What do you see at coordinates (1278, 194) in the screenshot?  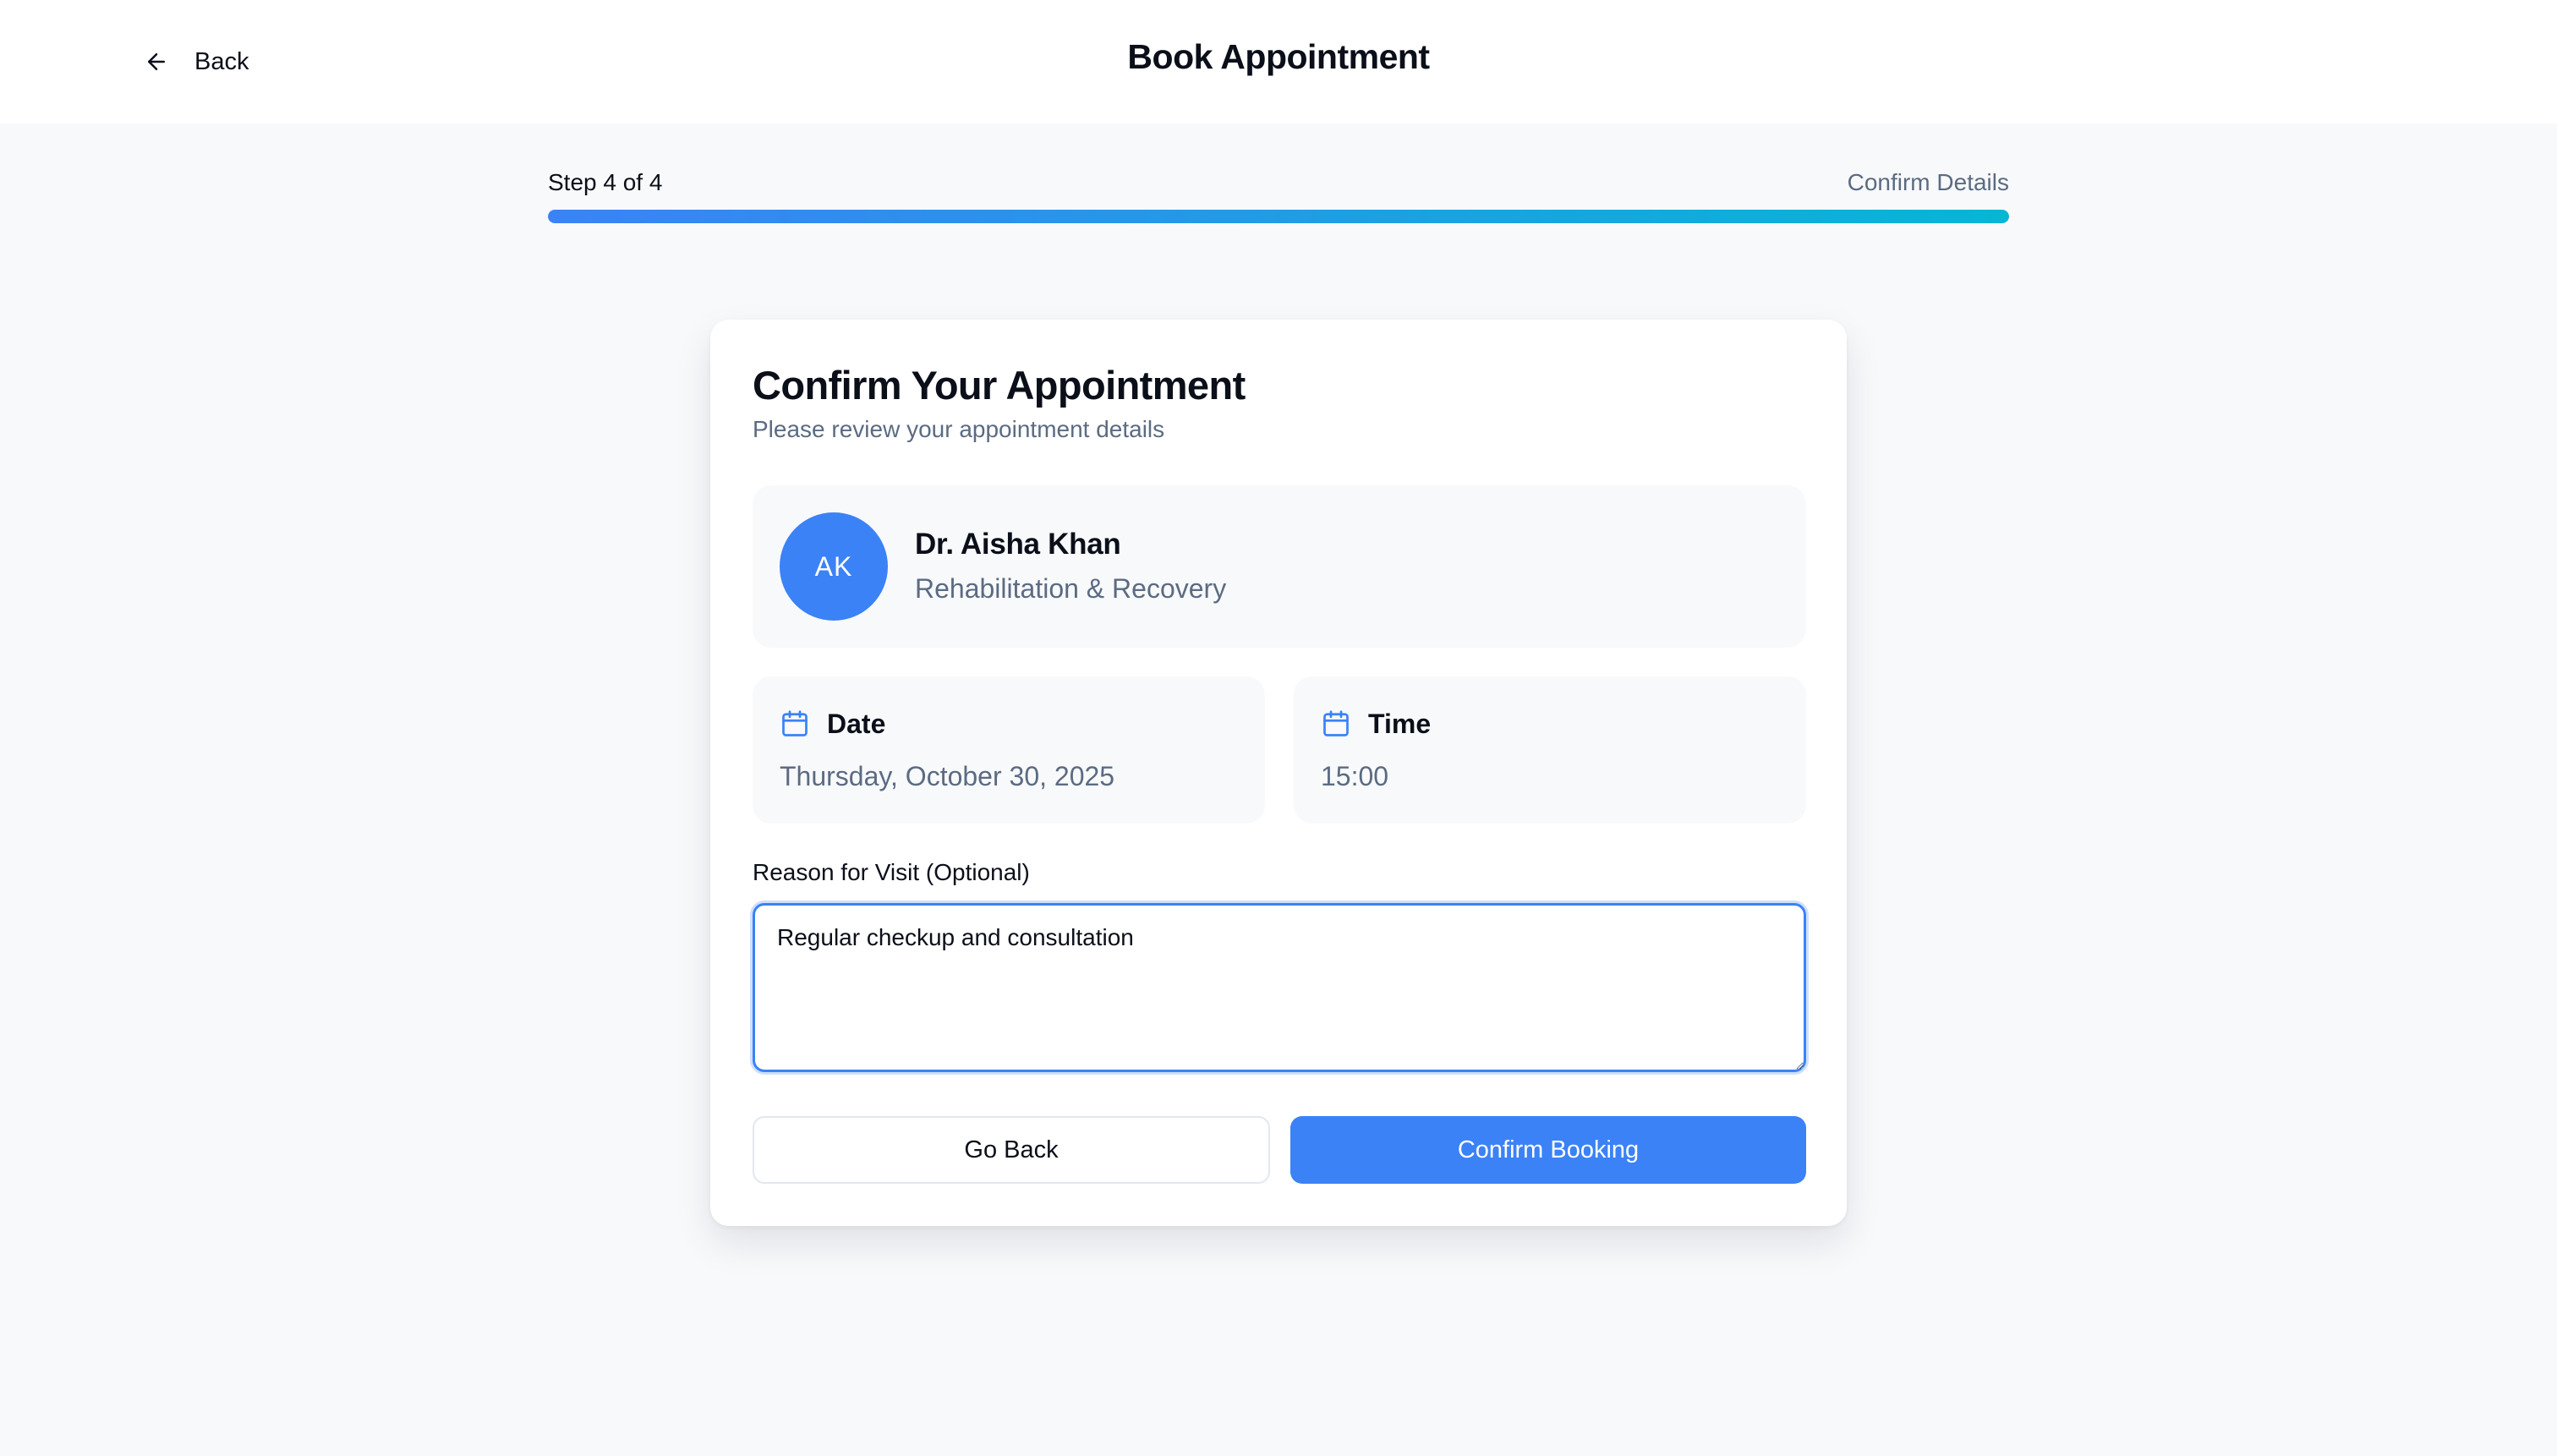 I see `progress-section: Step 4 of 4 Confirm Details` at bounding box center [1278, 194].